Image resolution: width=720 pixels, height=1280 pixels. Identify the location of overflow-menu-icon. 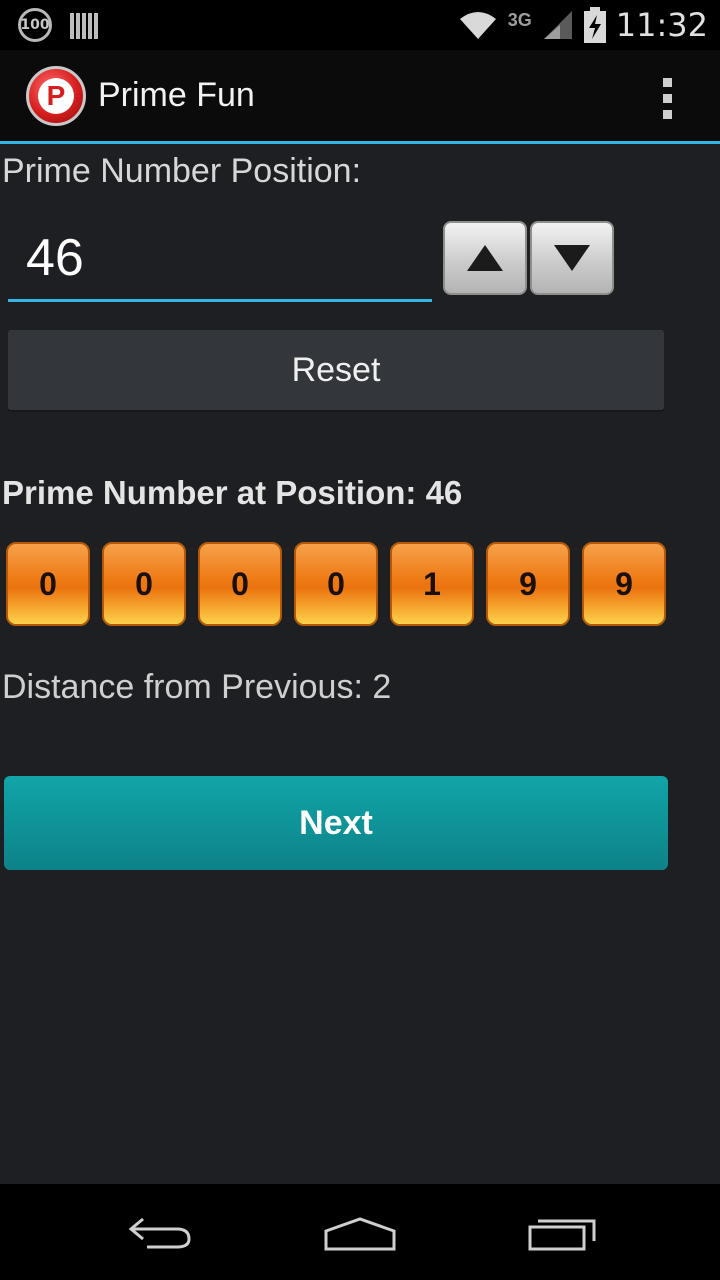
(667, 98).